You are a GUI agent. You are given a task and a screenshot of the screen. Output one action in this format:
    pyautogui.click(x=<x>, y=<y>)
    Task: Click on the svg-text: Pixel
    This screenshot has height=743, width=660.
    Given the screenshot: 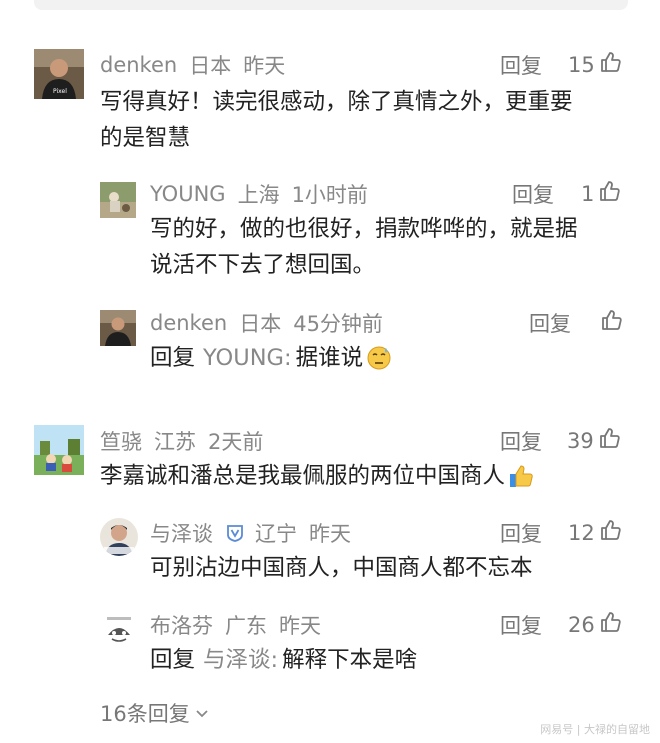 What is the action you would take?
    pyautogui.click(x=60, y=91)
    